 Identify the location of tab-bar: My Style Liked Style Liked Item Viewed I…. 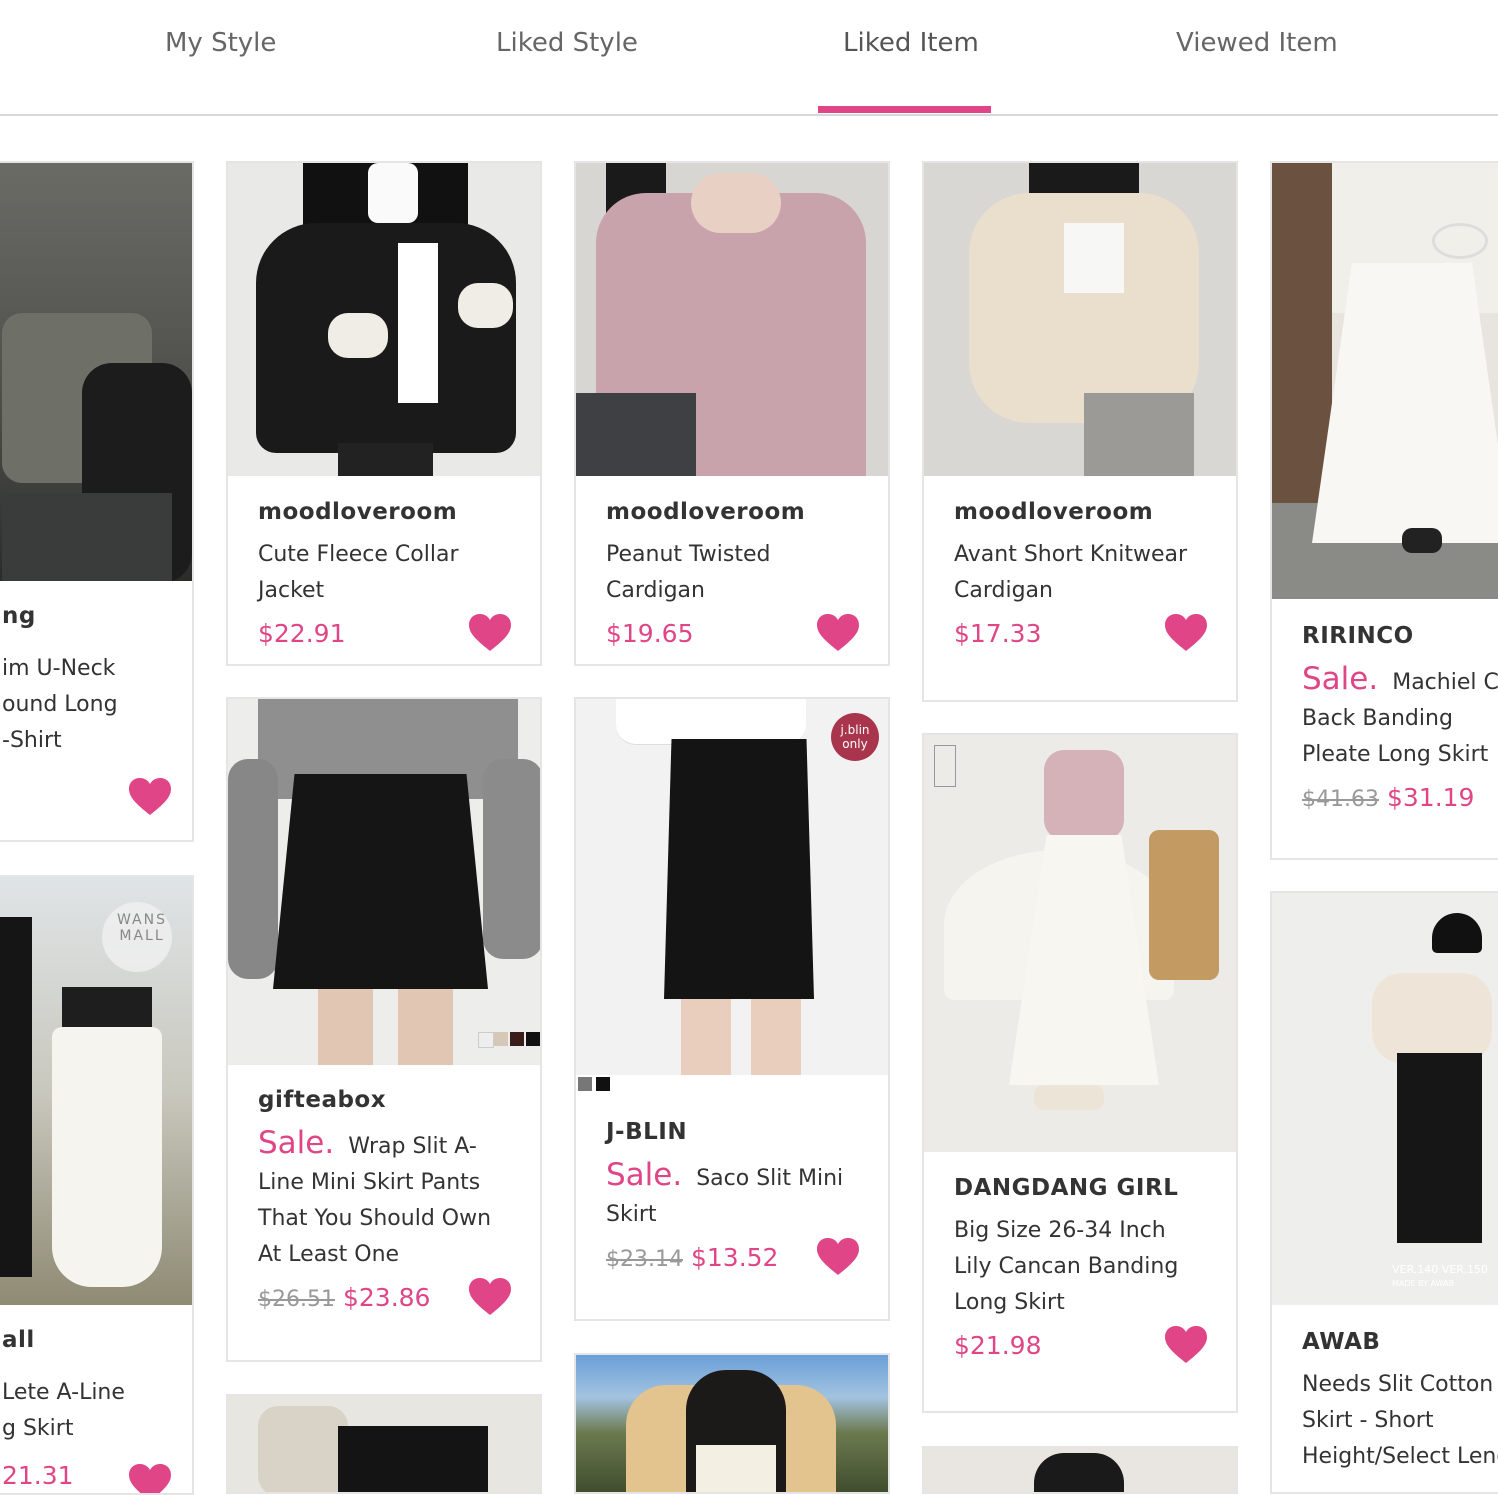
(749, 58).